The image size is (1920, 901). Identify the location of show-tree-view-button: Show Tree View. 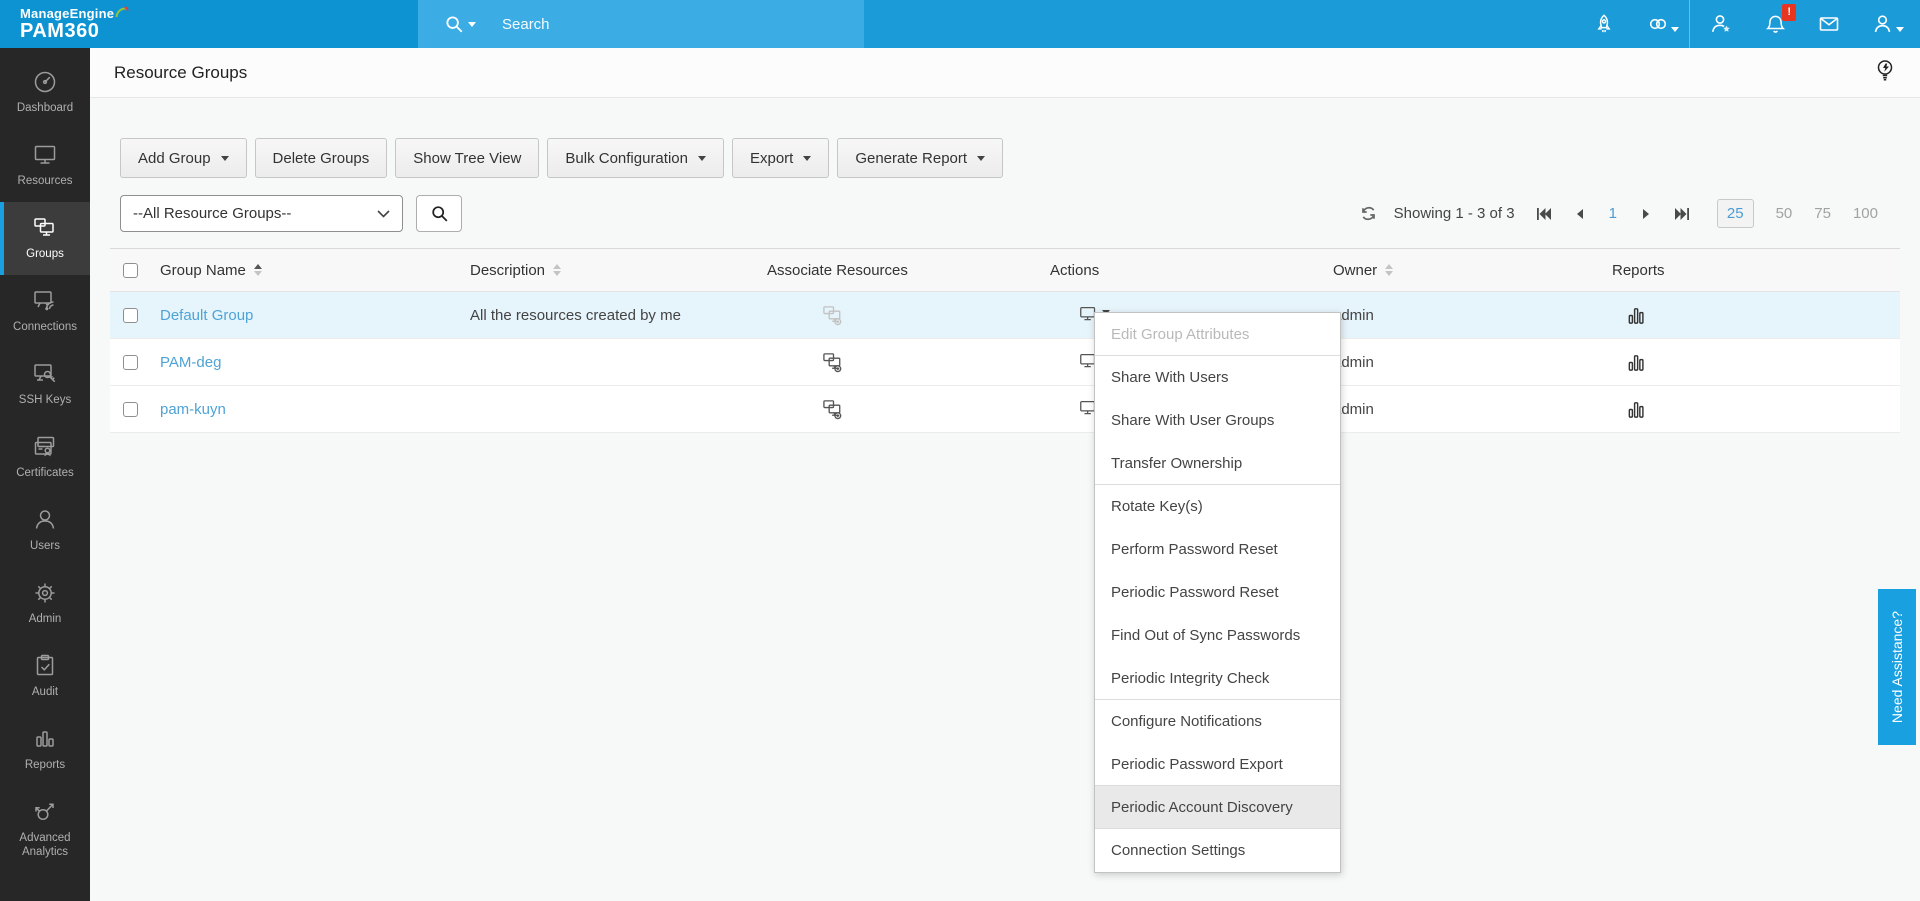
(467, 158).